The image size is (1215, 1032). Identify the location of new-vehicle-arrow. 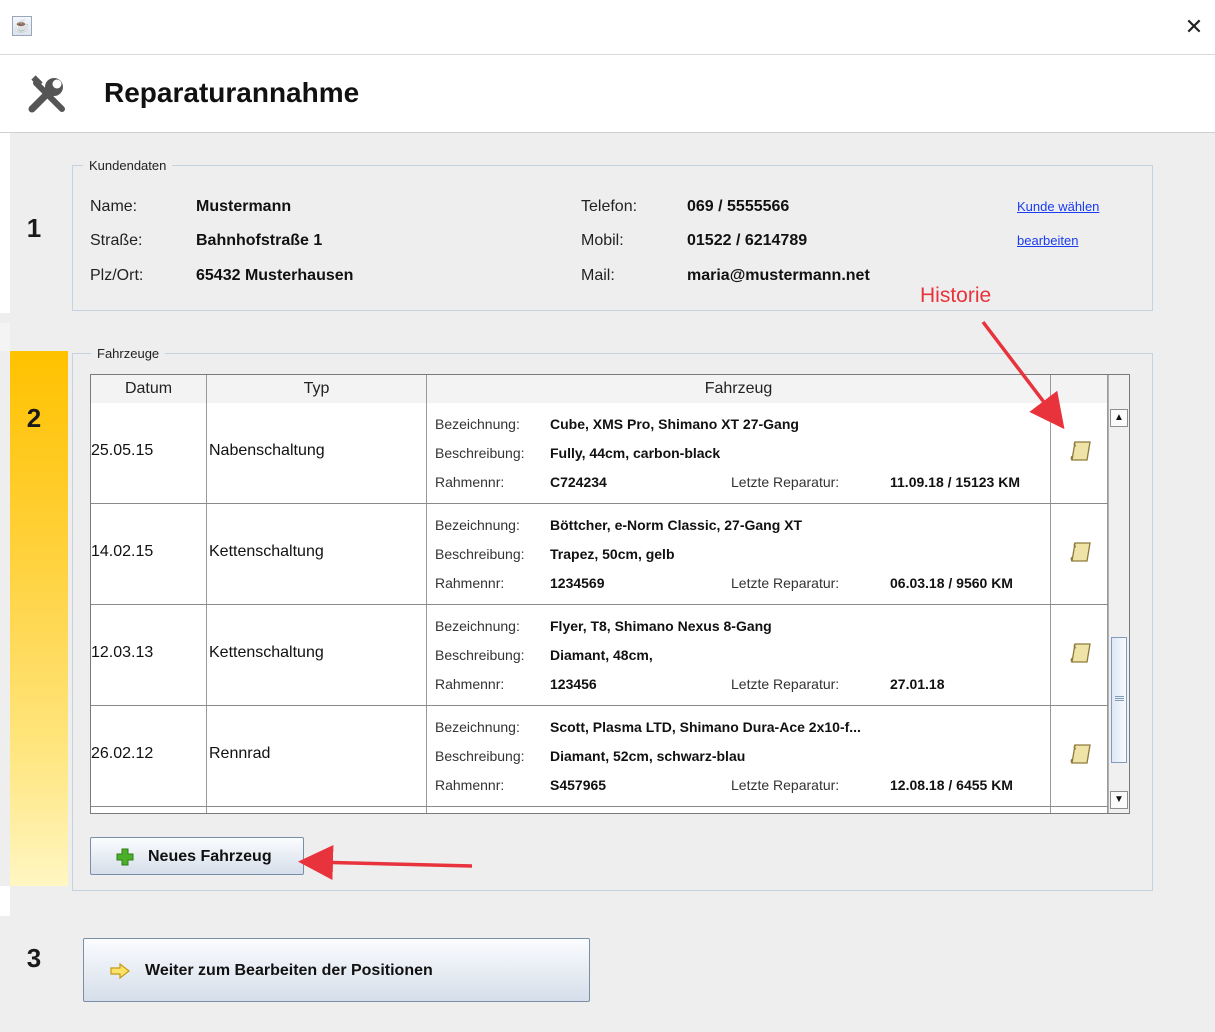
(385, 863).